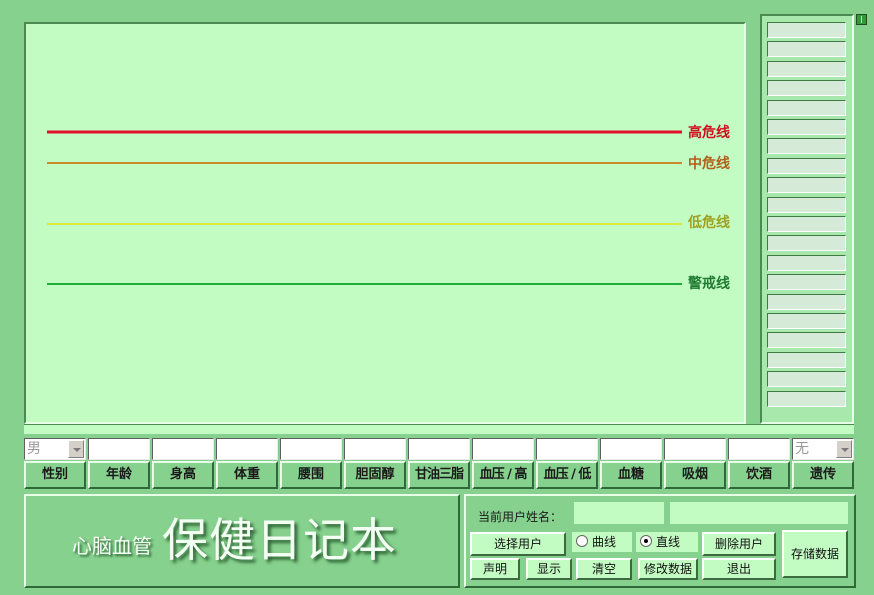 This screenshot has width=874, height=595. What do you see at coordinates (759, 475) in the screenshot?
I see `field-label-drinking: 饮酒` at bounding box center [759, 475].